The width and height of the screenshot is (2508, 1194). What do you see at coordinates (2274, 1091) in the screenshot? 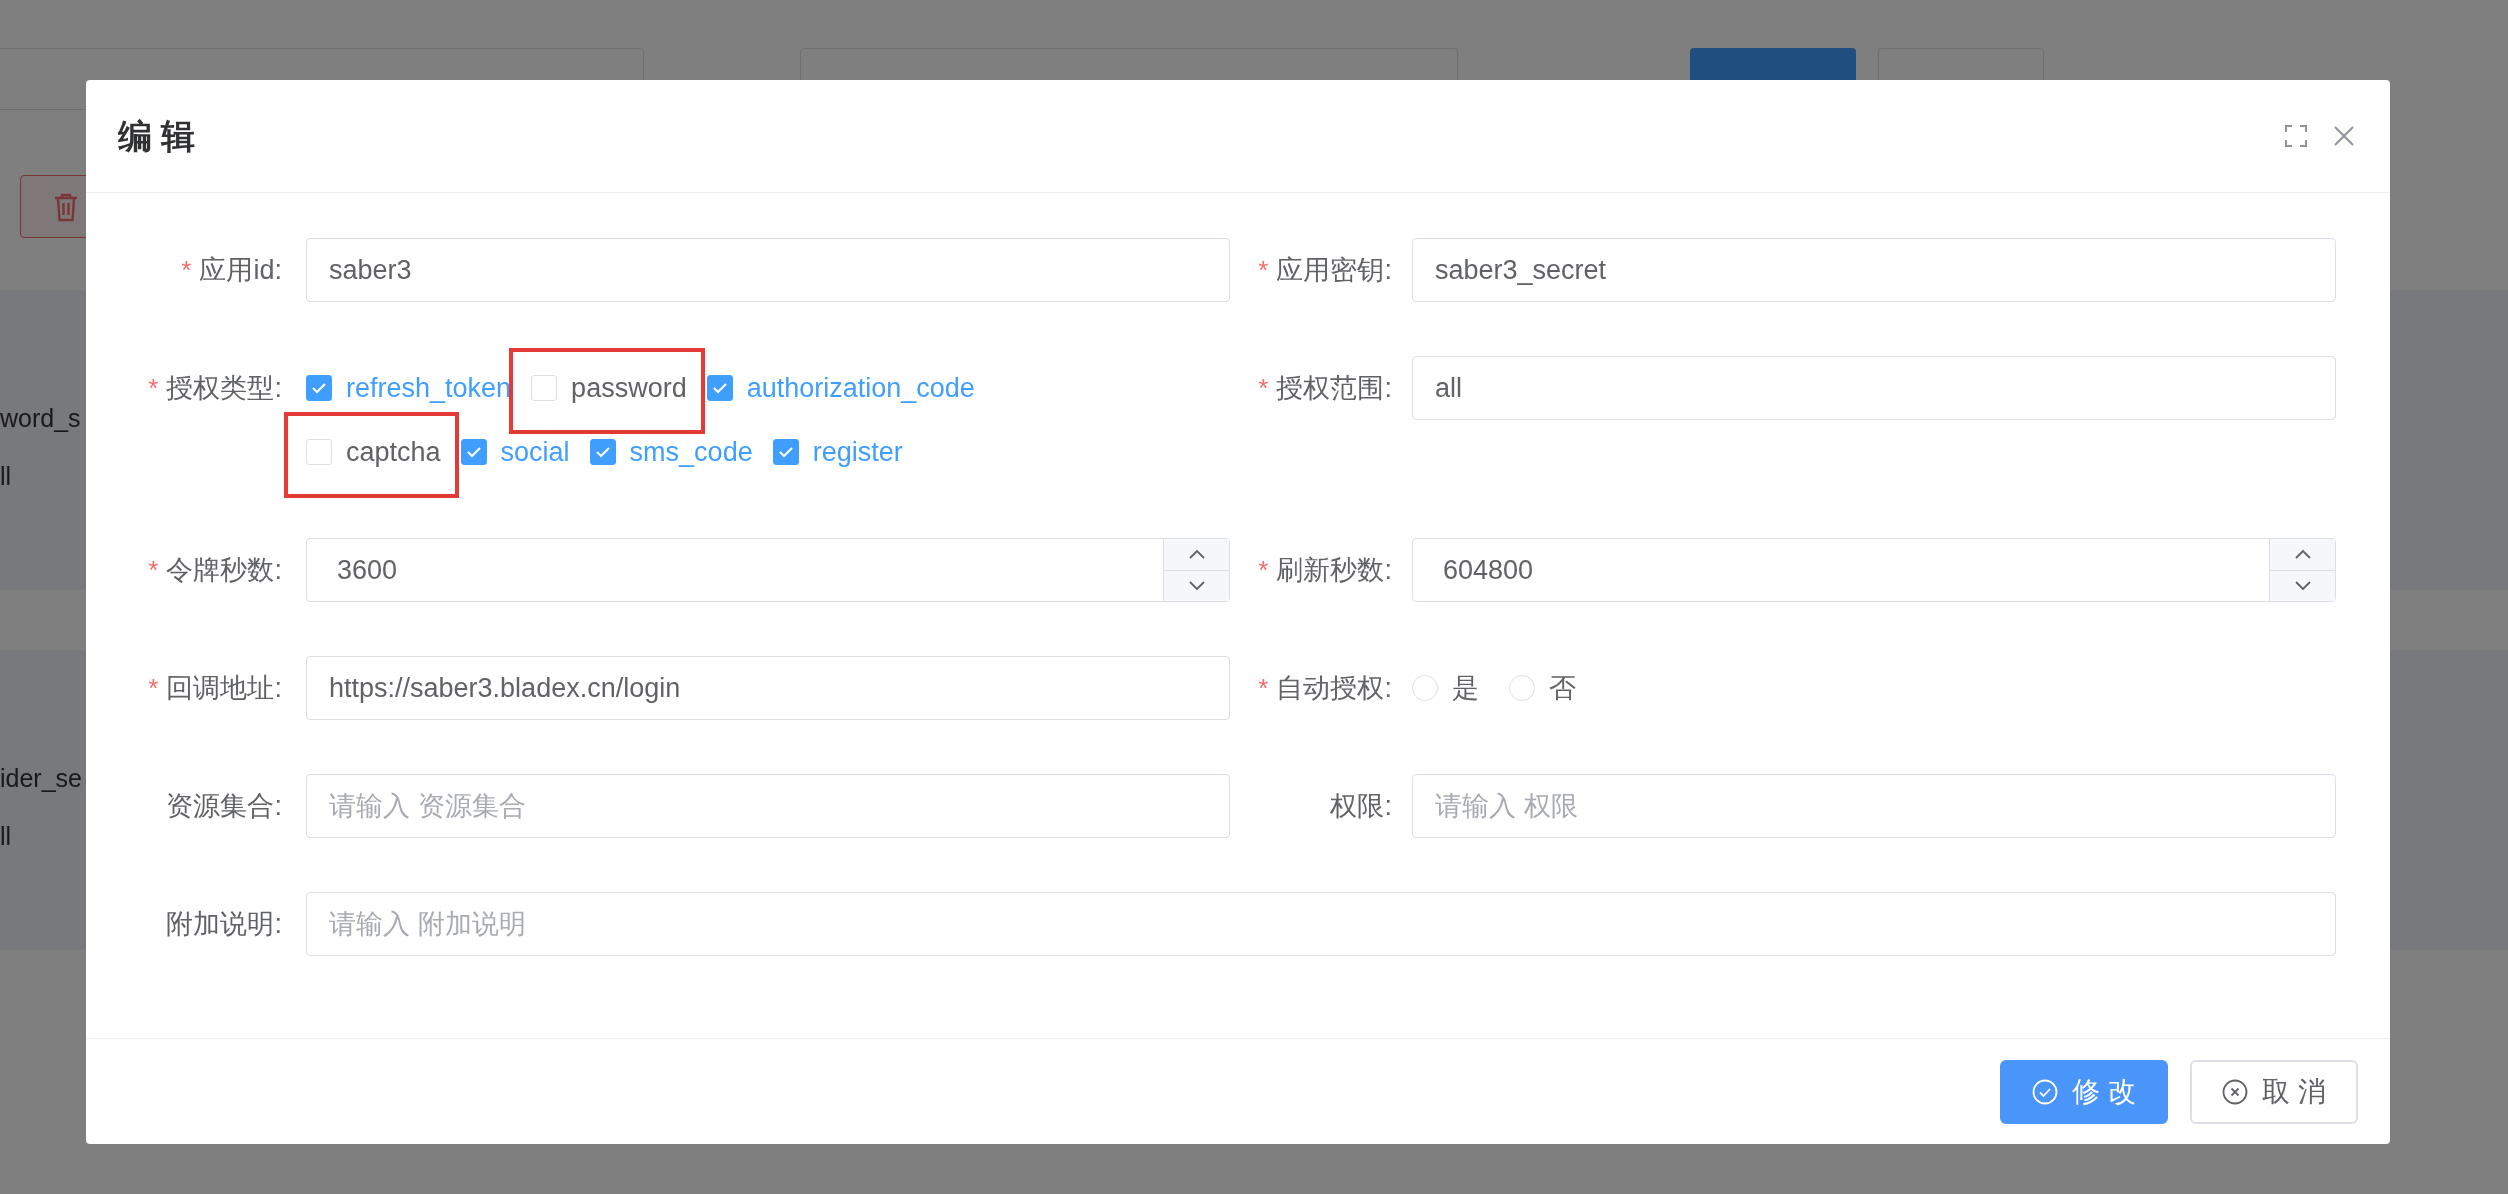
I see `cancel-button: 取 消` at bounding box center [2274, 1091].